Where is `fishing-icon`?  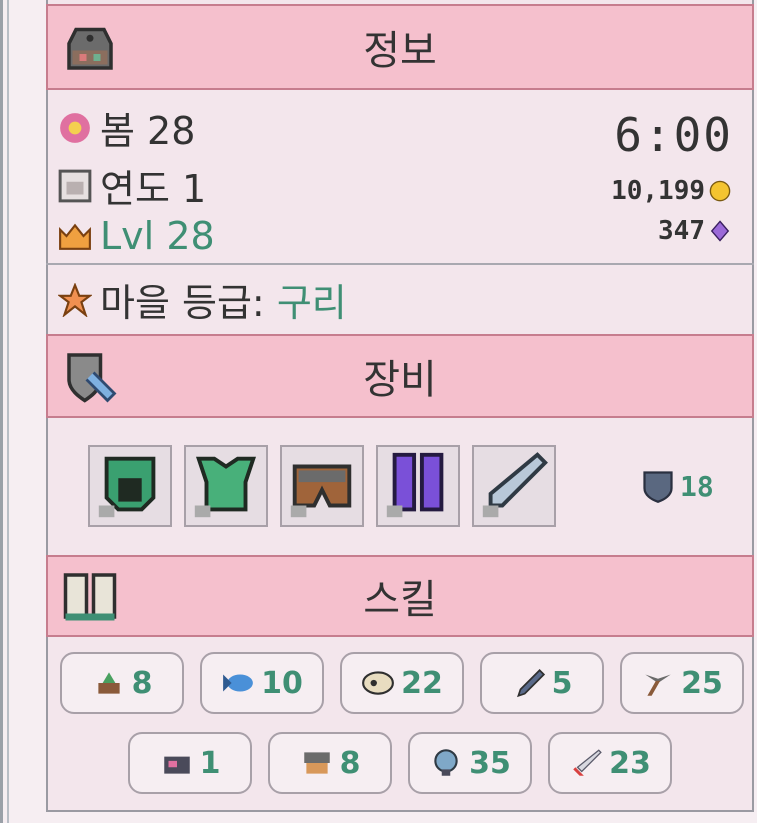
fishing-icon is located at coordinates (238, 683).